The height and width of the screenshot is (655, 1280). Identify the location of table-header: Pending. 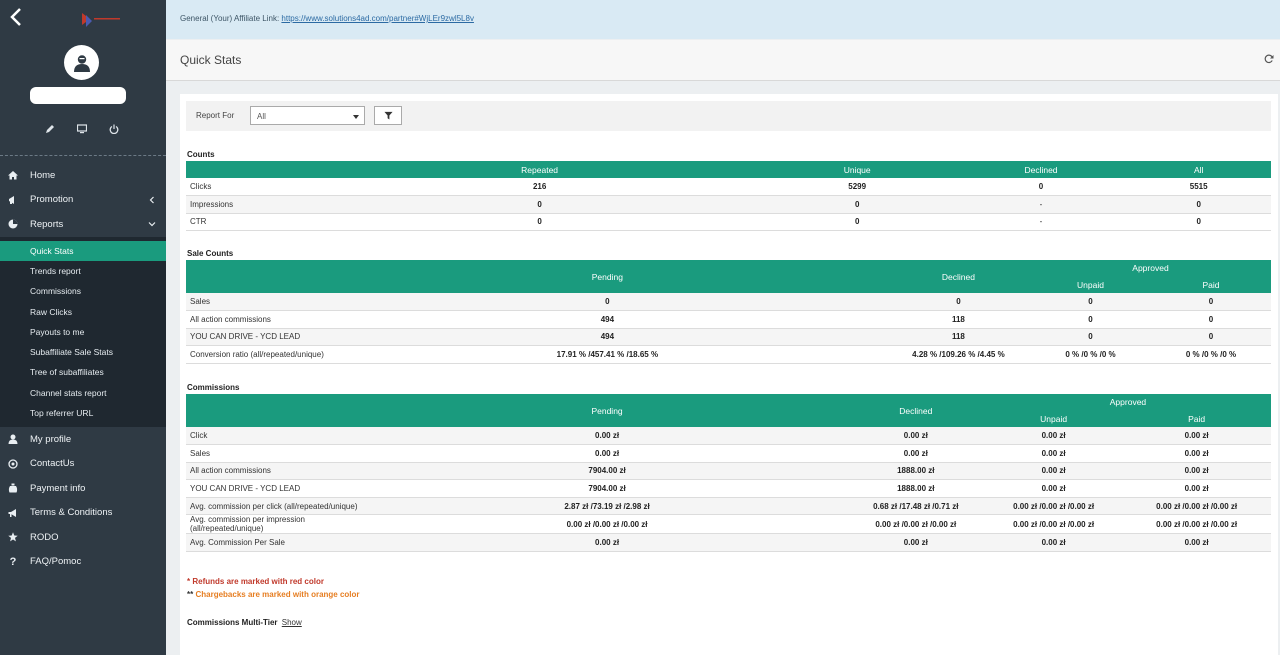
(607, 276).